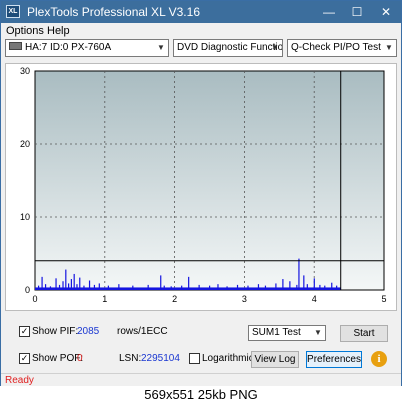  What do you see at coordinates (174, 299) in the screenshot?
I see `x-tick-label: 2` at bounding box center [174, 299].